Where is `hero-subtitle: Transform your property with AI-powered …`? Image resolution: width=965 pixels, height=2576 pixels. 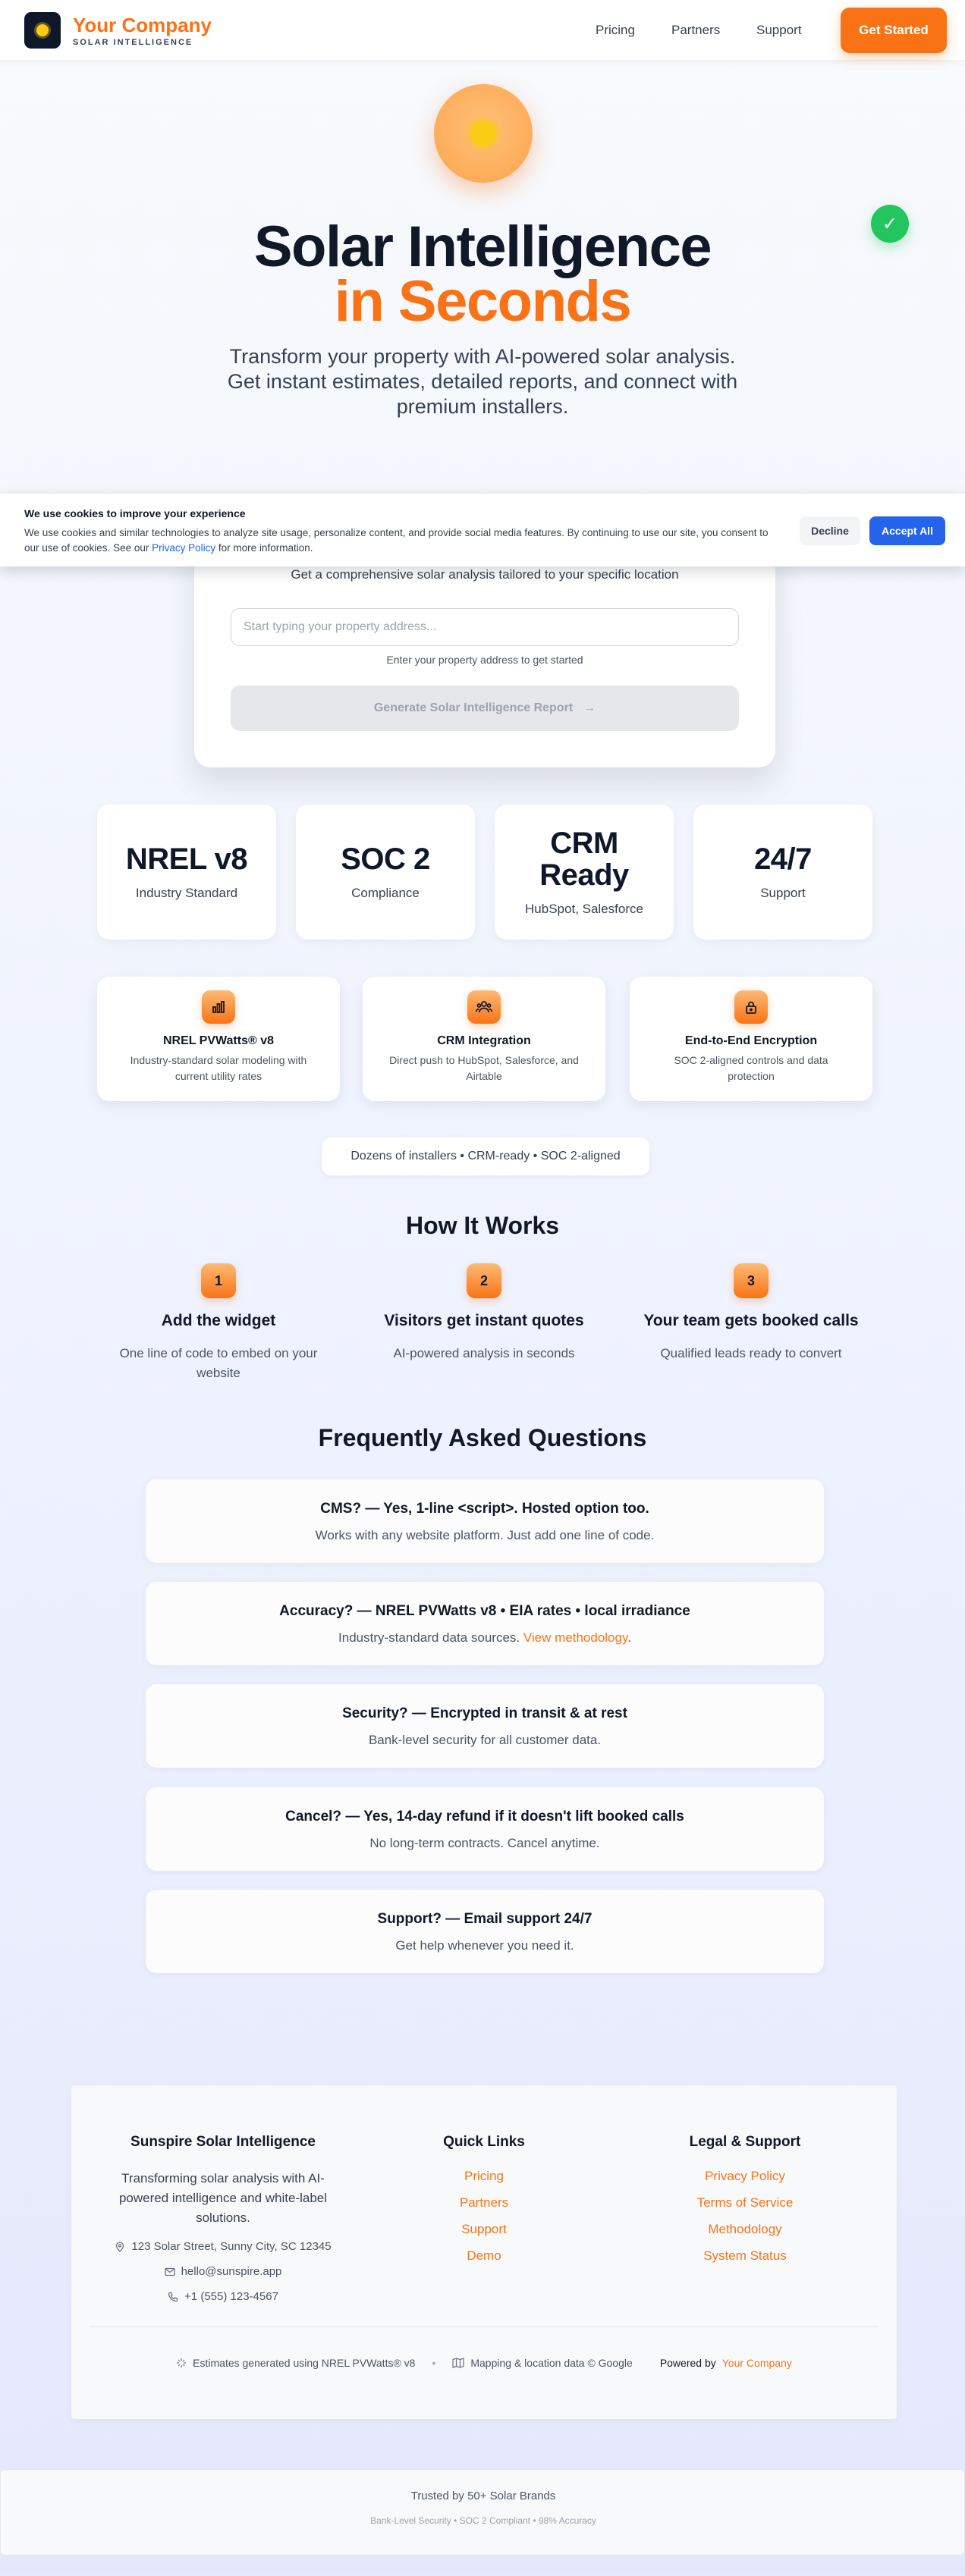
hero-subtitle: Transform your property with AI-powered … is located at coordinates (482, 381).